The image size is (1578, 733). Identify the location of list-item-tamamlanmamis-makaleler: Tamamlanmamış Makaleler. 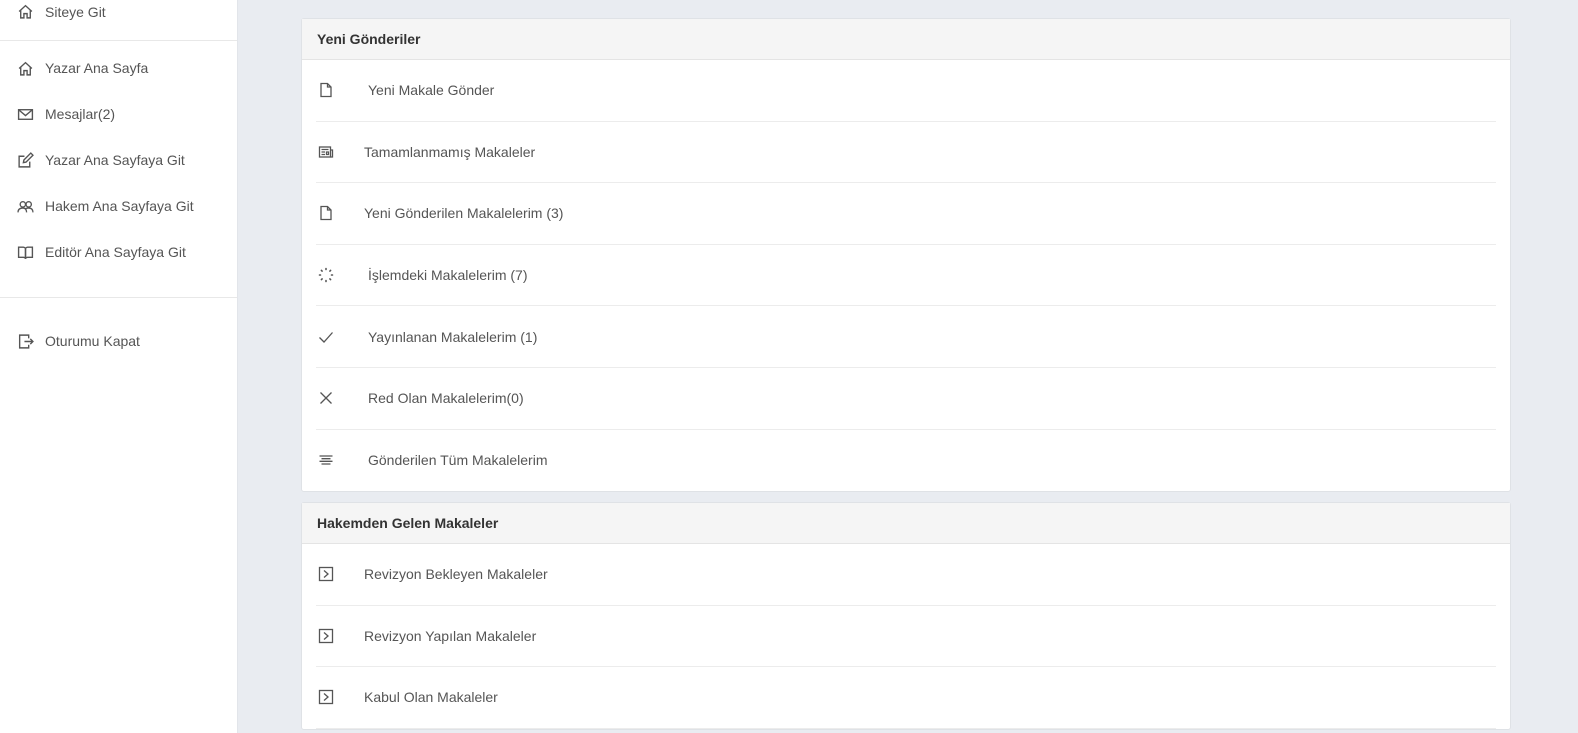
(906, 153).